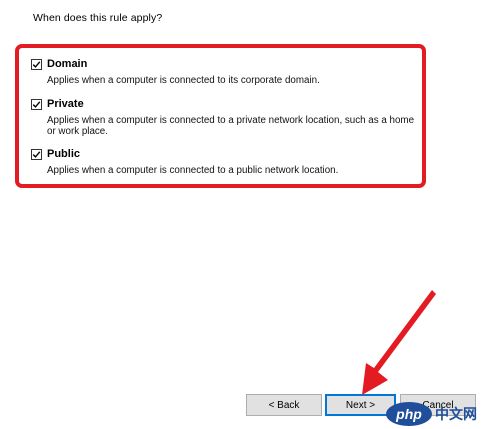  I want to click on watermark-logo: php, so click(409, 414).